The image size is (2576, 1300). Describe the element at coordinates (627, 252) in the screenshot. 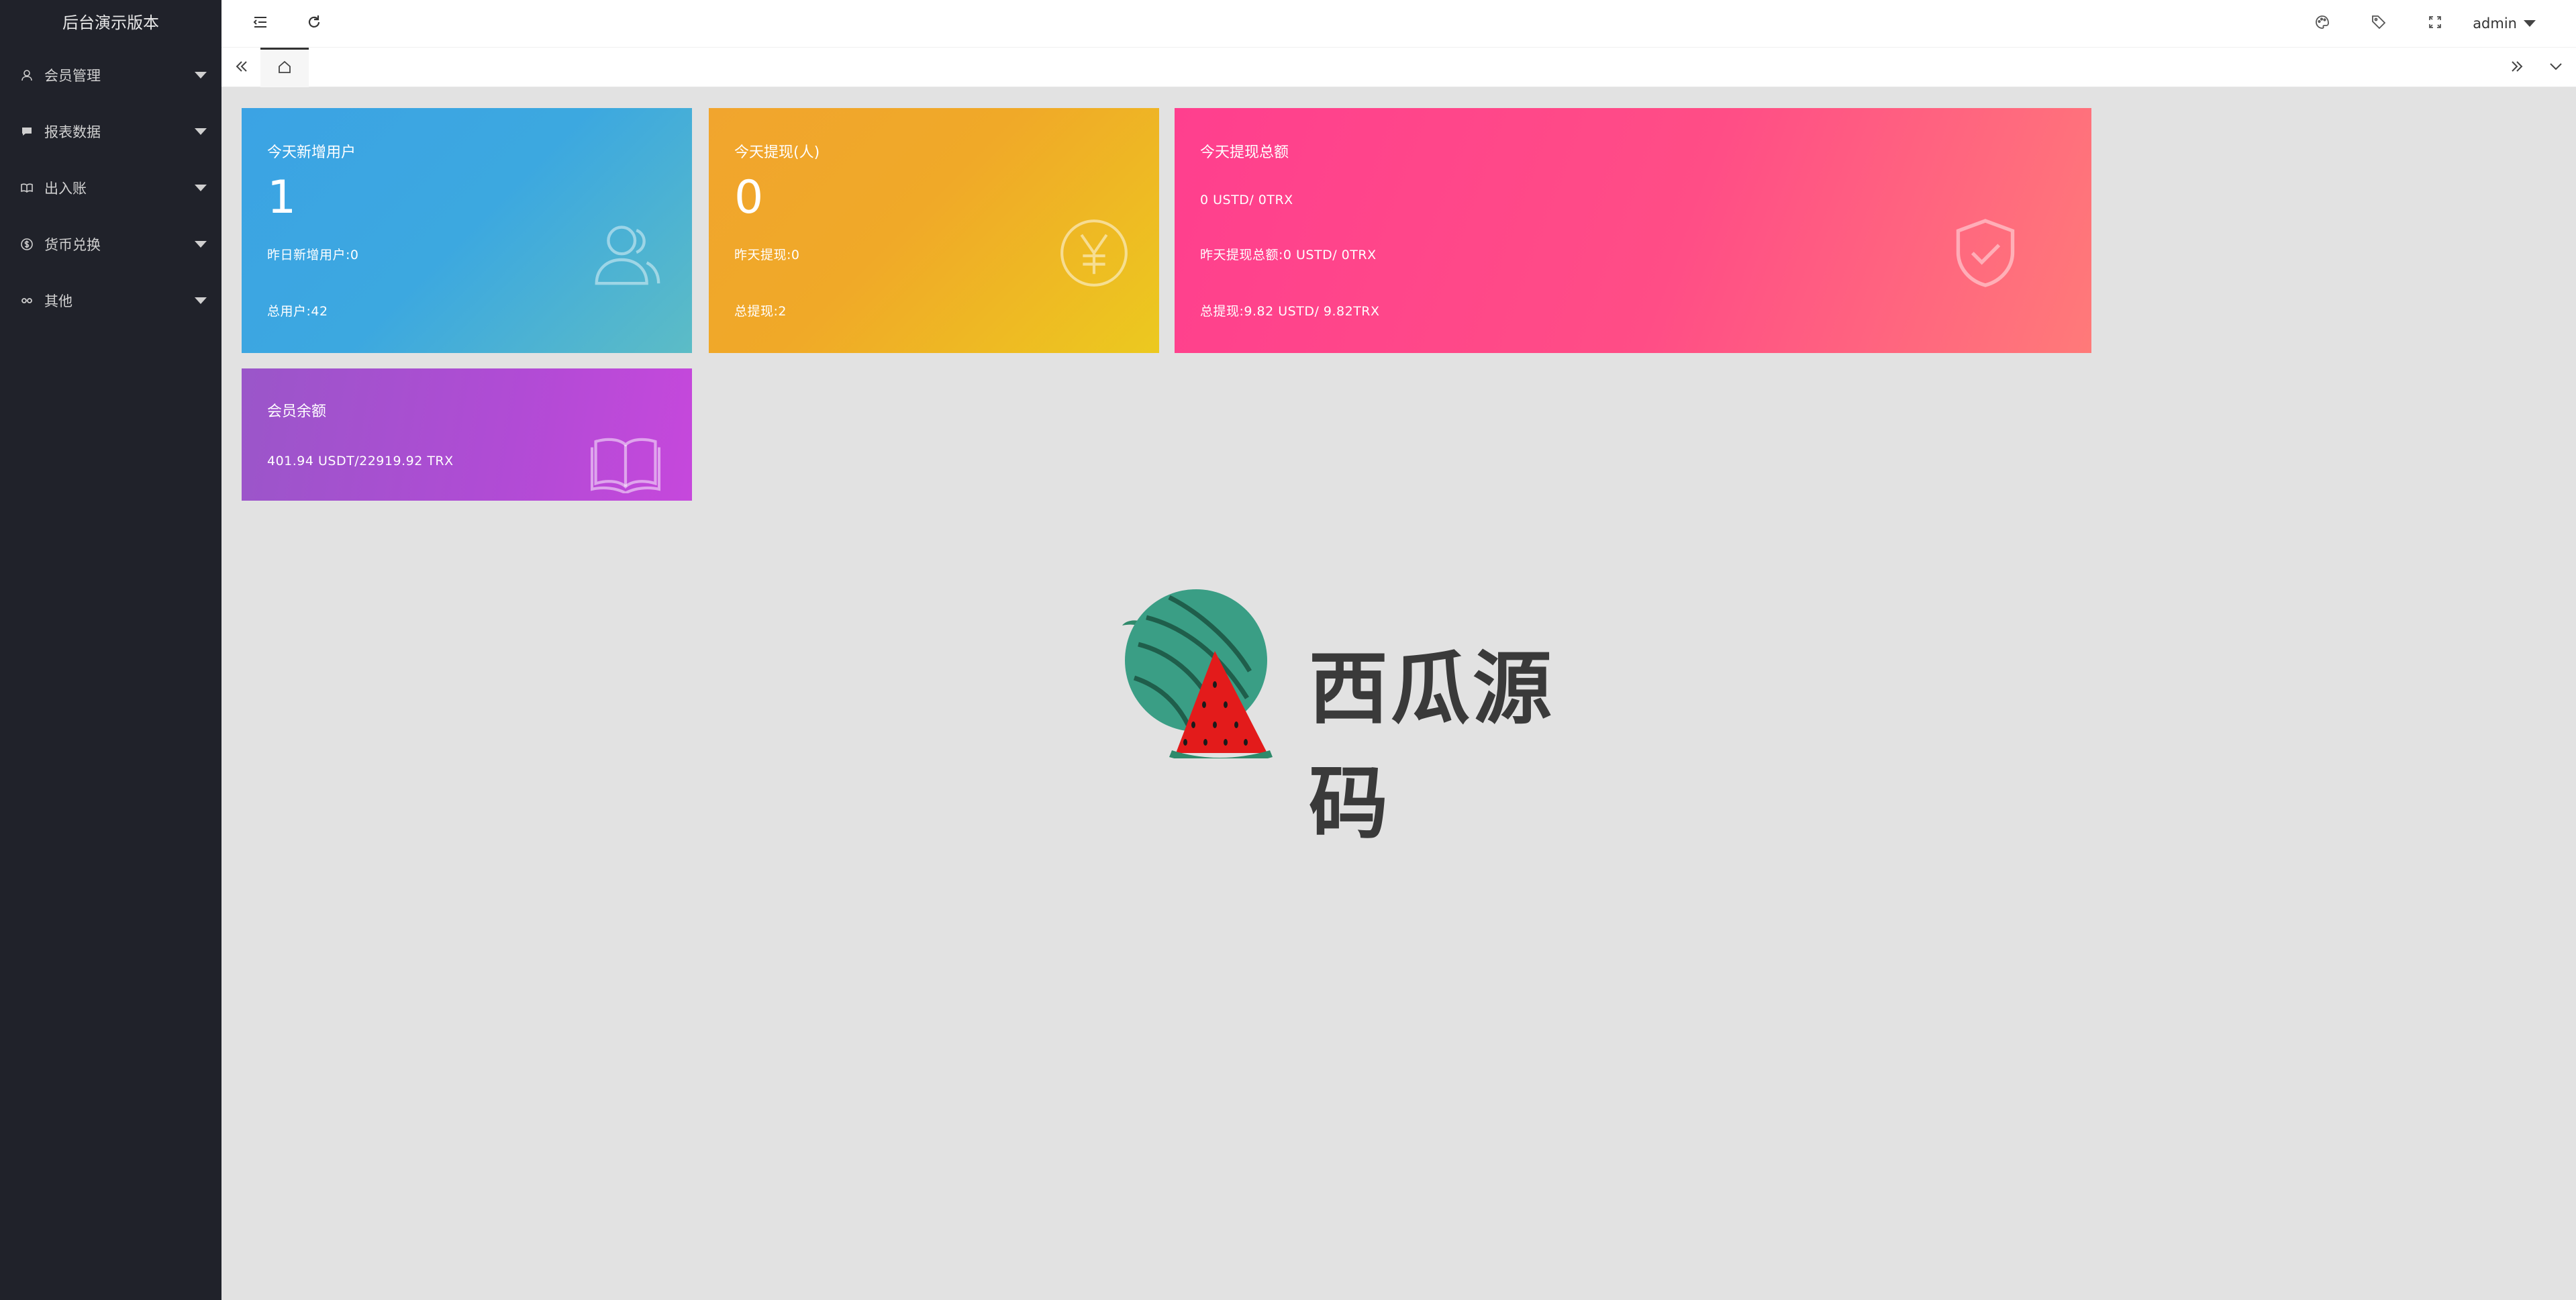

I see `users-icon` at that location.